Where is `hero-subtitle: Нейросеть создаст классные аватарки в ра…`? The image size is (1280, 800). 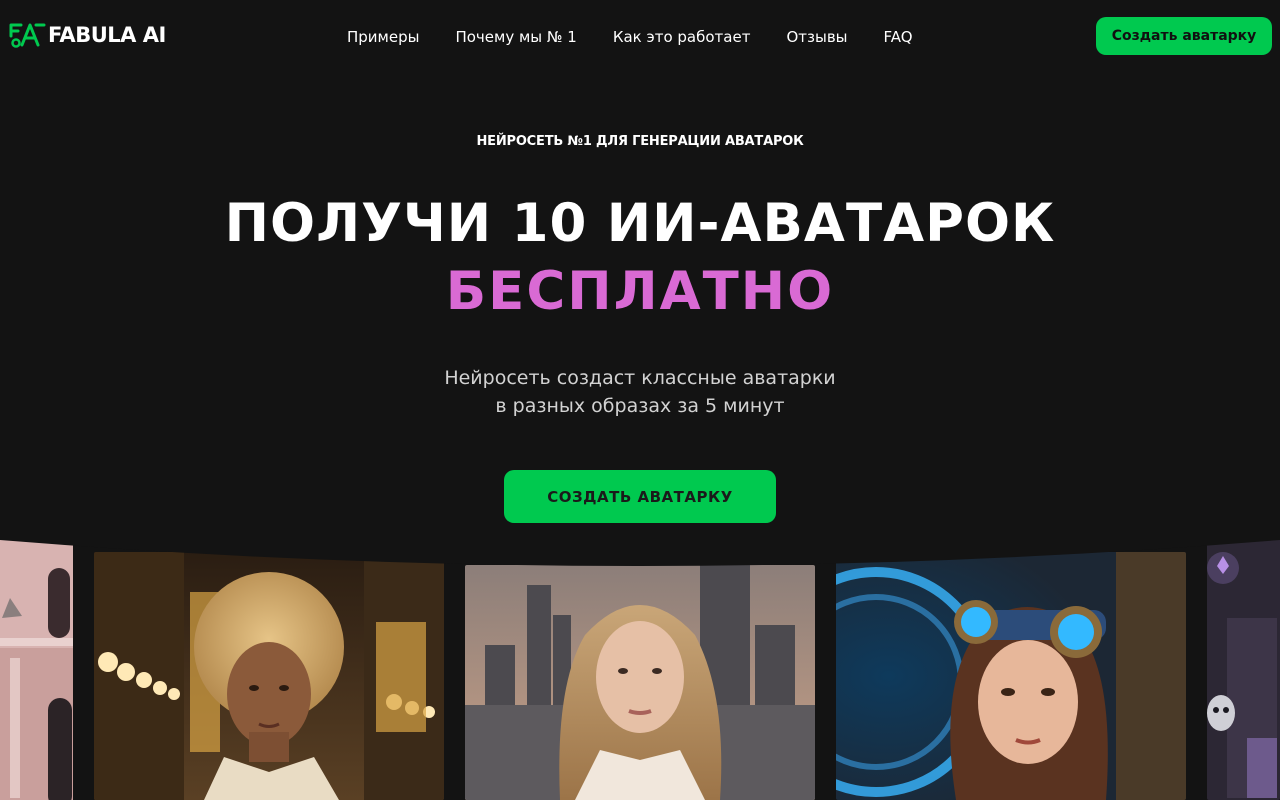
hero-subtitle: Нейросеть создаст классные аватарки в ра… is located at coordinates (640, 392).